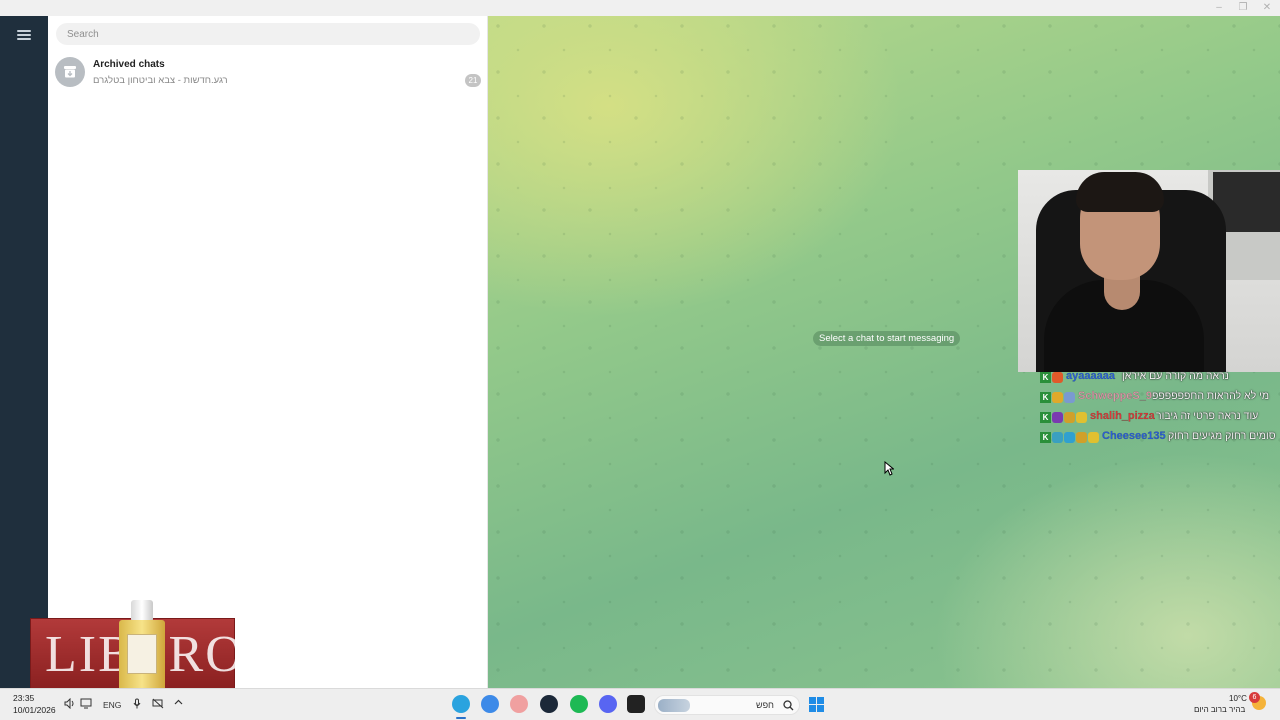 This screenshot has height=720, width=1280. I want to click on overlay-chat-message: מי לא להראות החפפפפפפ, so click(1211, 396).